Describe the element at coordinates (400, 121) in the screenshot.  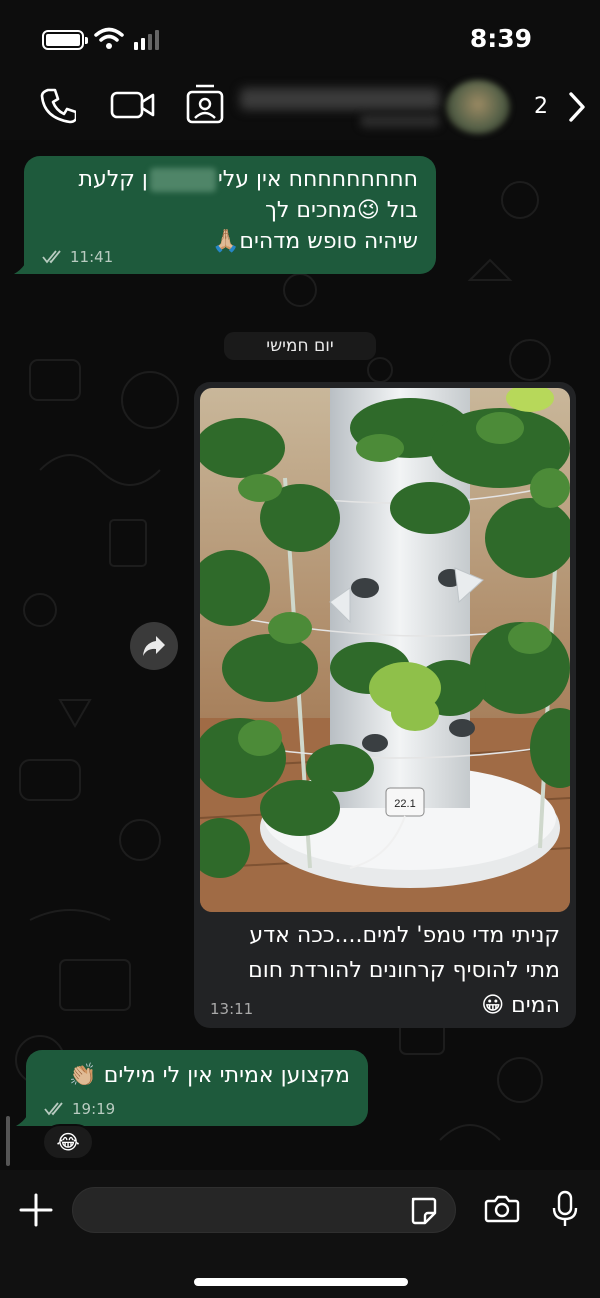
I see `contact-status` at that location.